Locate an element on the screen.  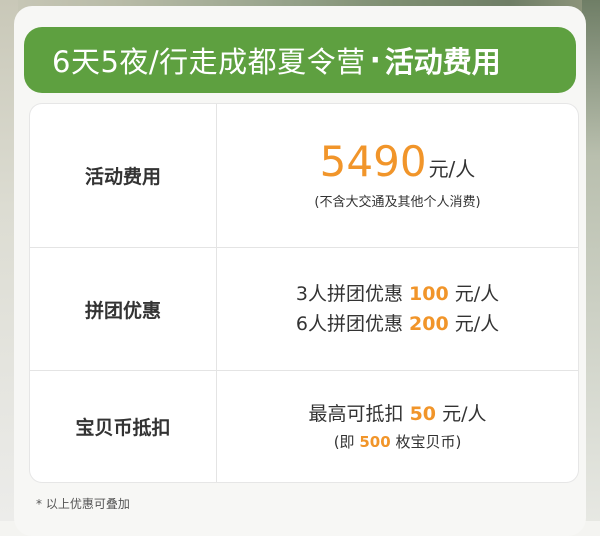
coin-eq-prefix: (即 is located at coordinates (344, 441).